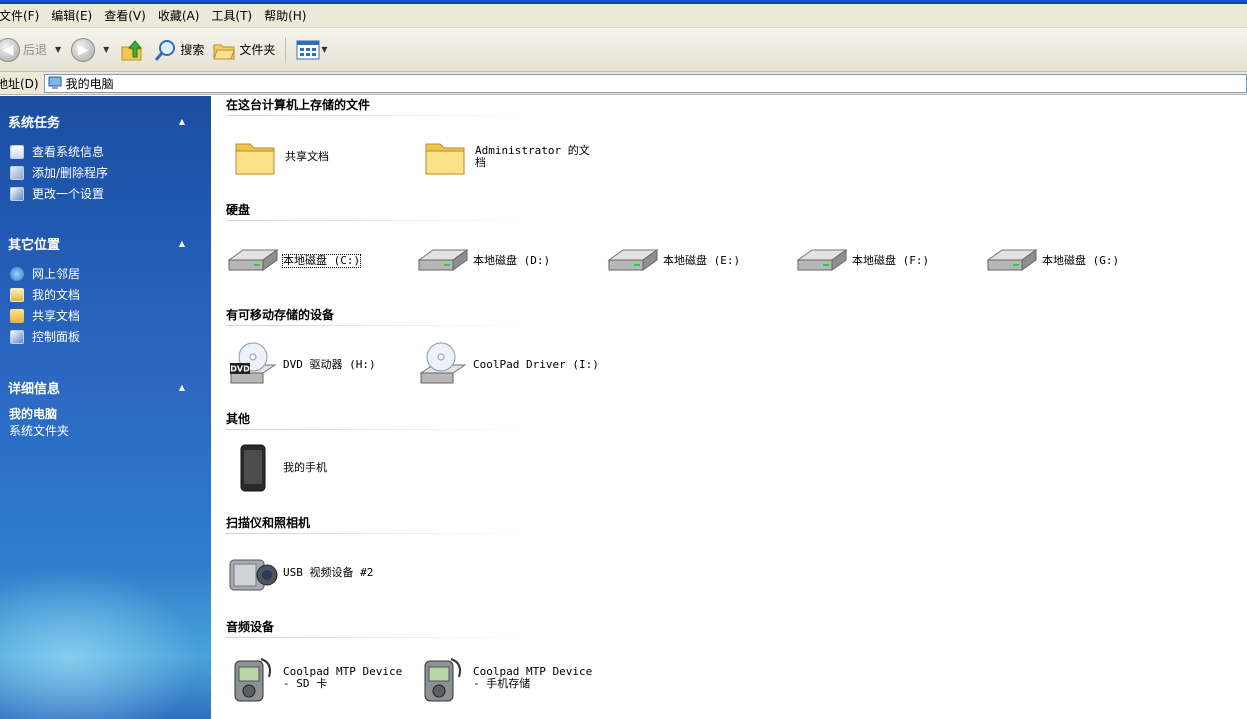 The height and width of the screenshot is (719, 1247). I want to click on forward-button: ▶, so click(83, 50).